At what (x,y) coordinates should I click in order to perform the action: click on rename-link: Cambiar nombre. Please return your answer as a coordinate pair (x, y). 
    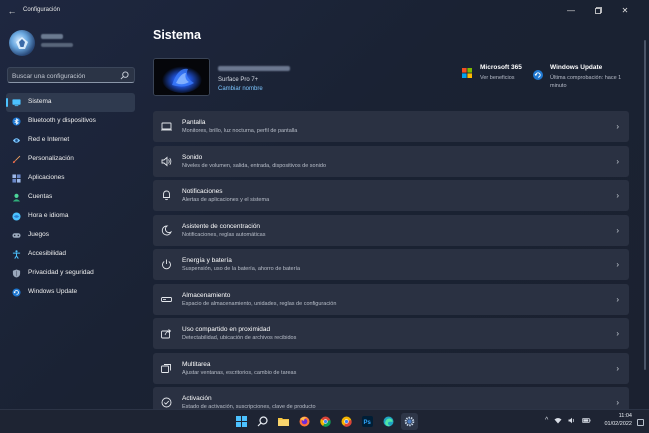
    Looking at the image, I should click on (240, 89).